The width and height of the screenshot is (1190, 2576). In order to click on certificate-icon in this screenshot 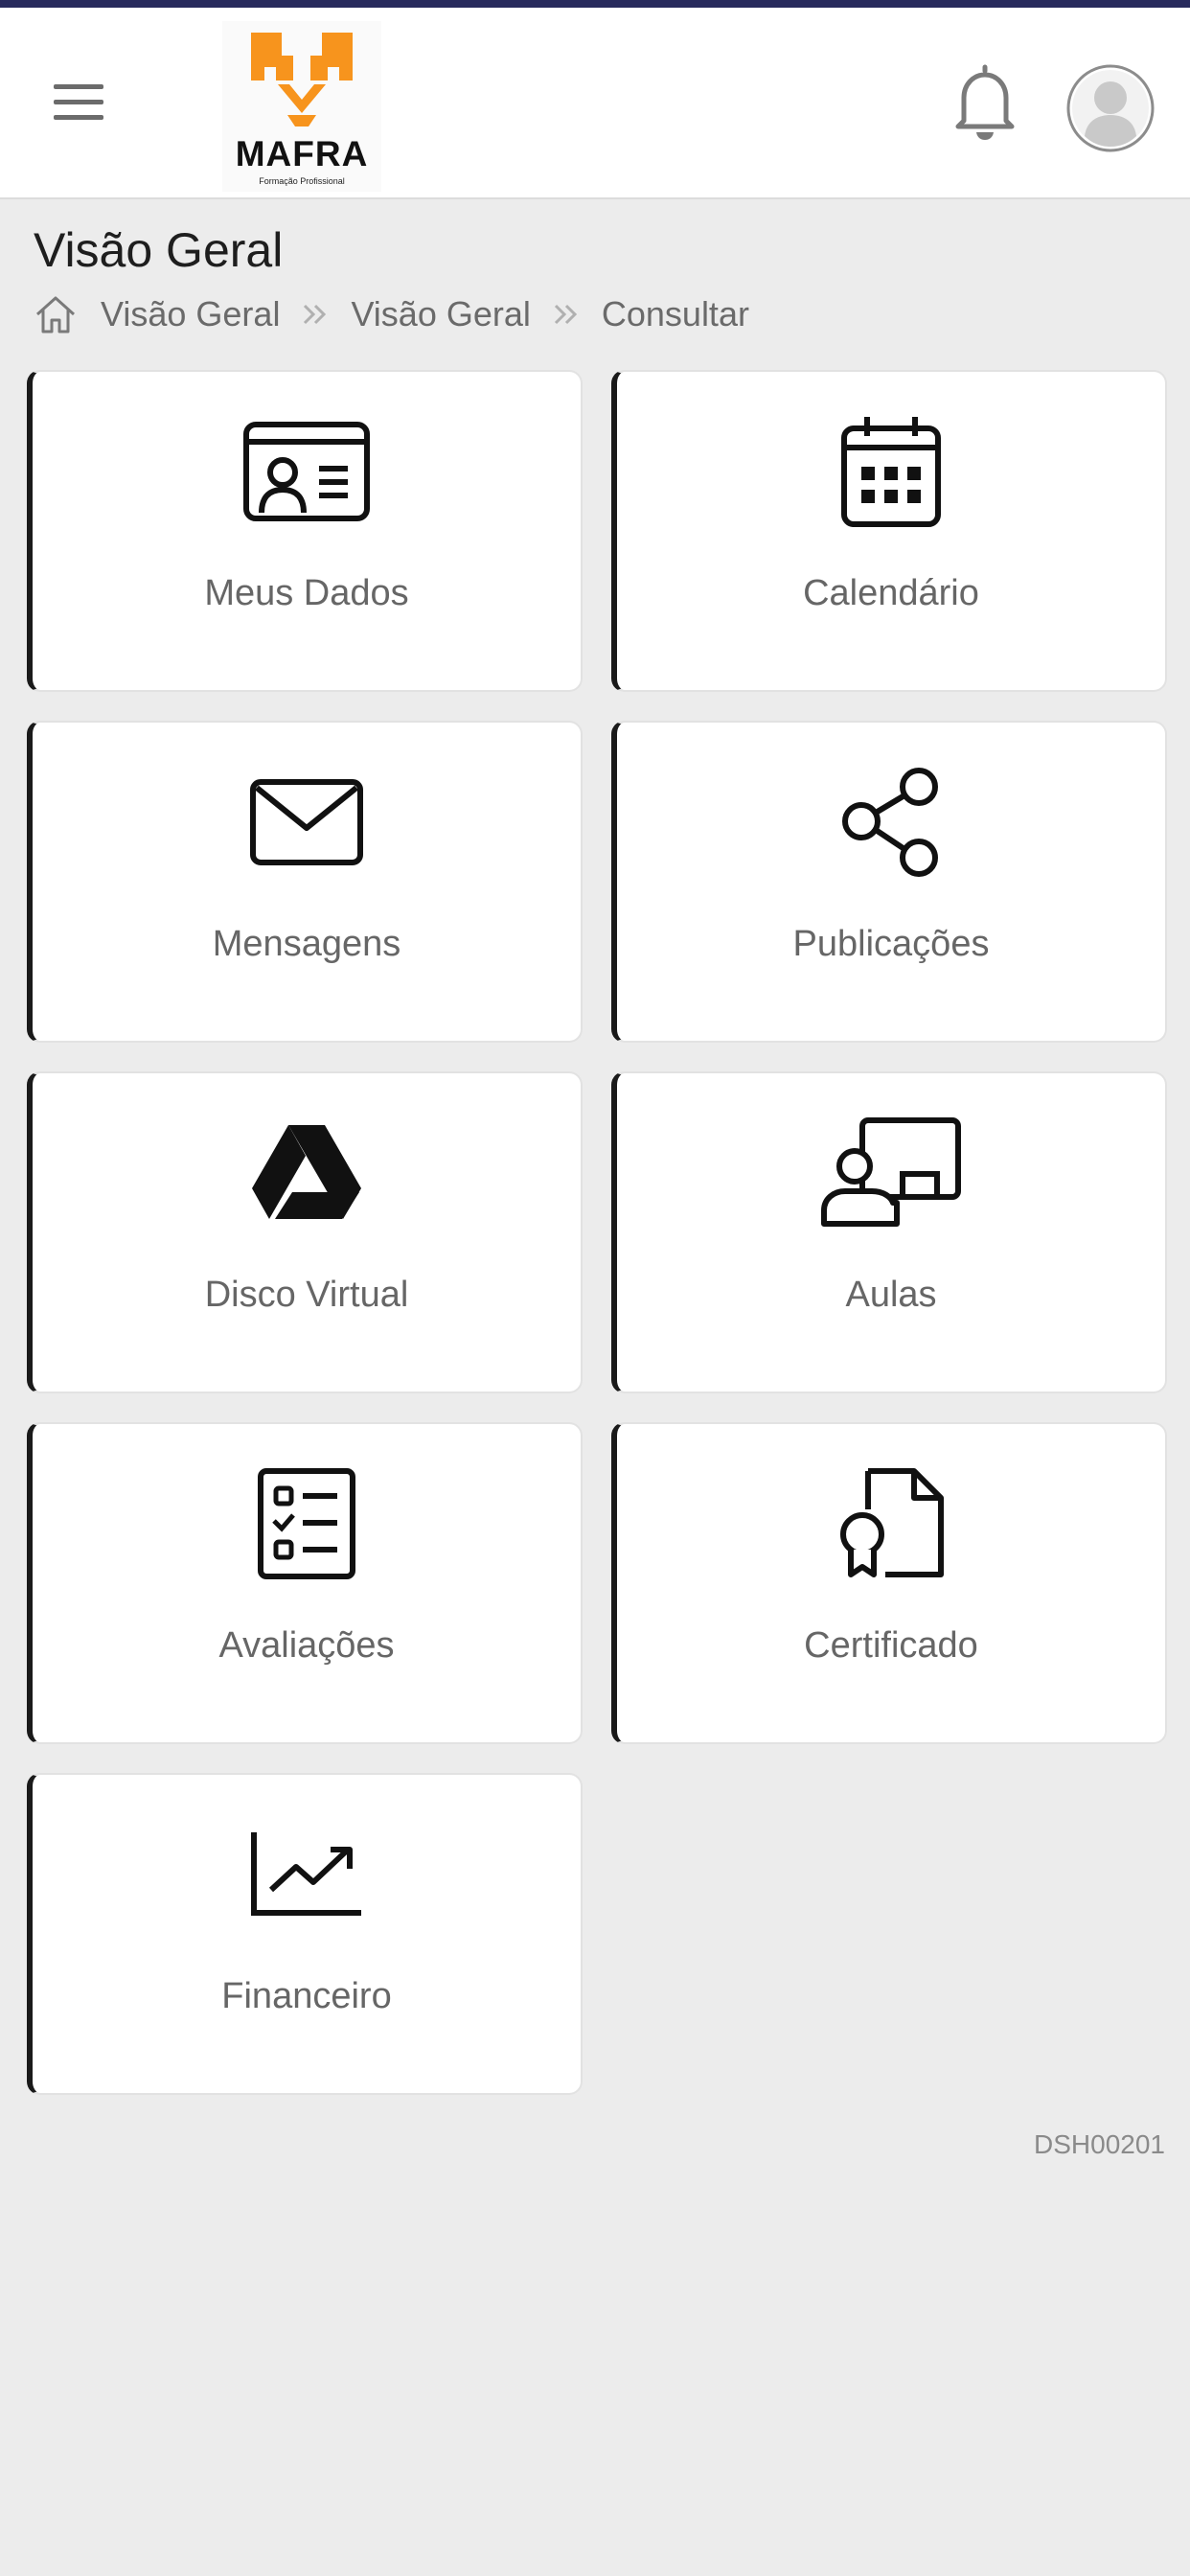, I will do `click(892, 1522)`.